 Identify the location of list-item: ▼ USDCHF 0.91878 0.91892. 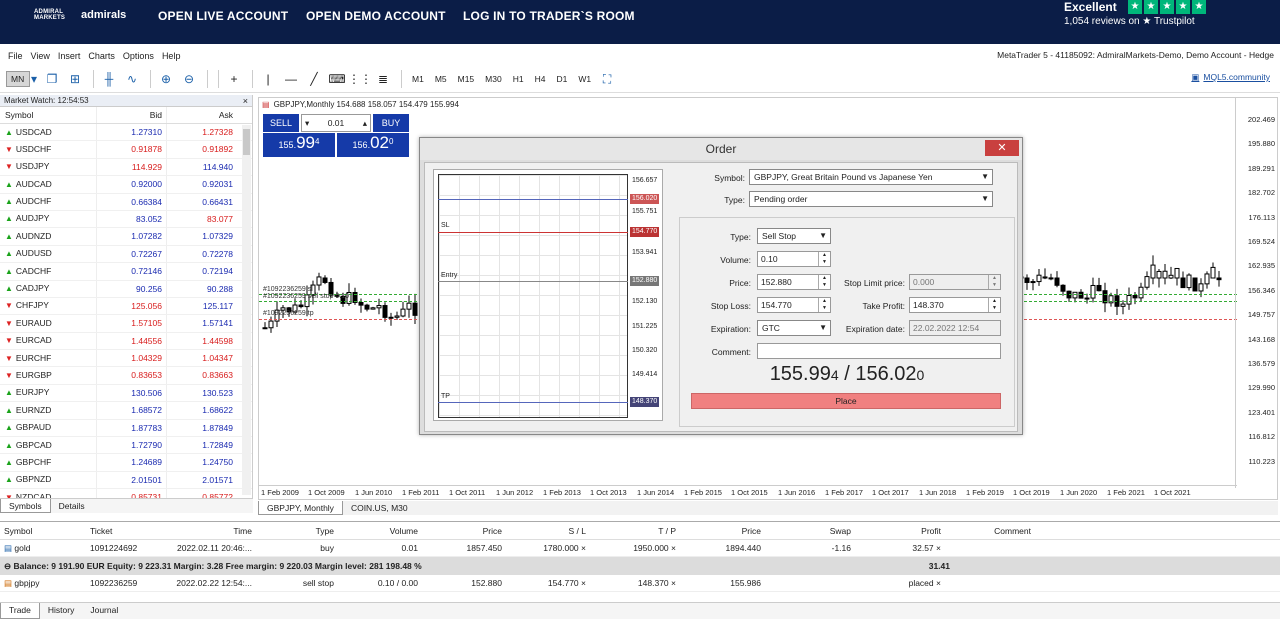
(126, 150).